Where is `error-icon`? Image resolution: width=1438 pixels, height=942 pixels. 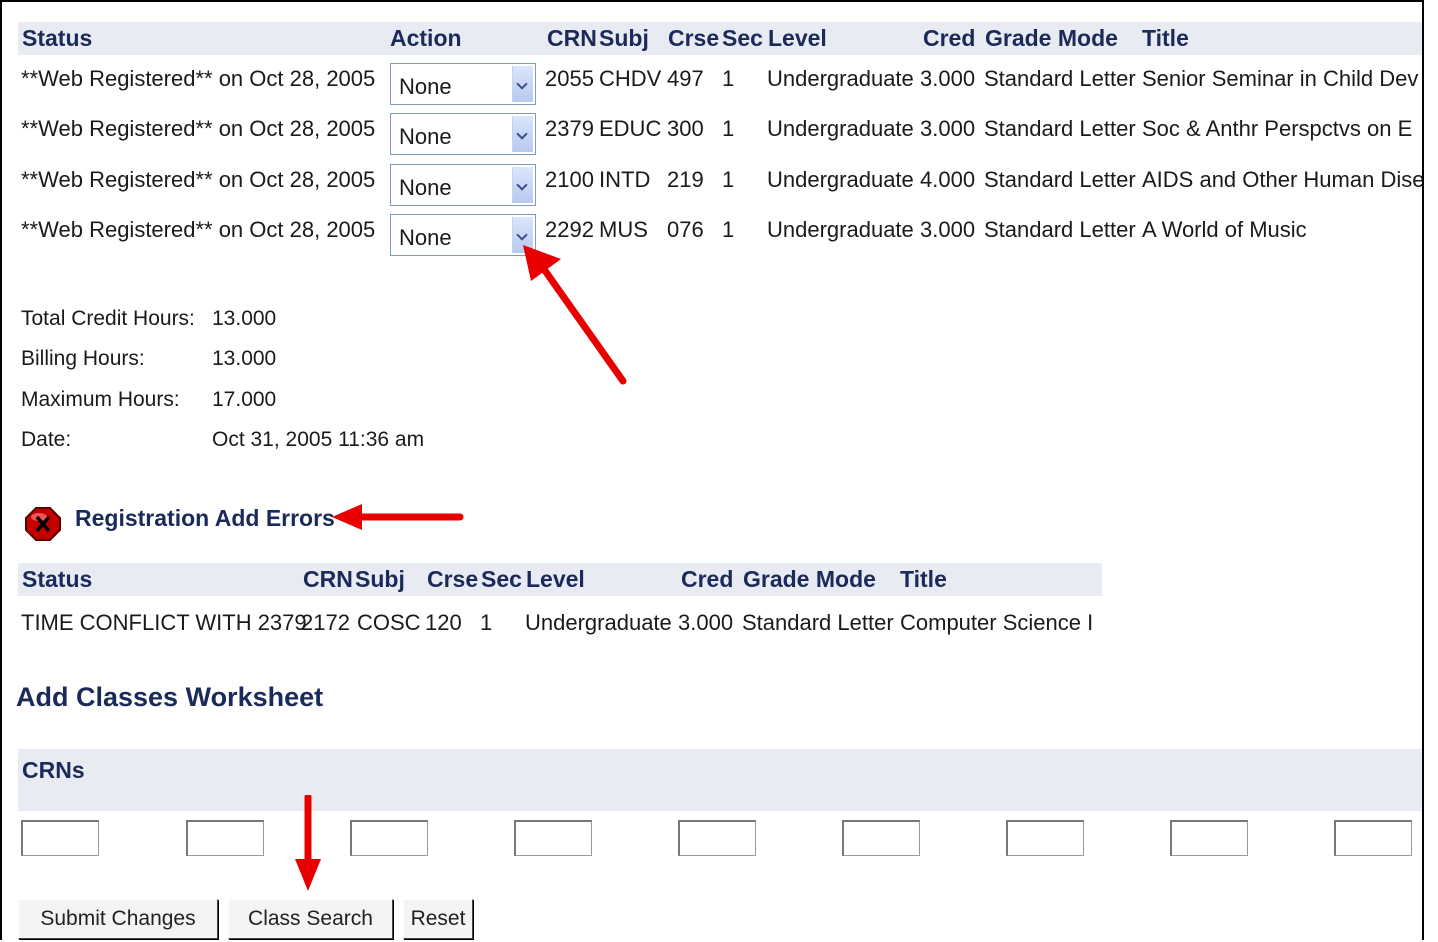
error-icon is located at coordinates (43, 524).